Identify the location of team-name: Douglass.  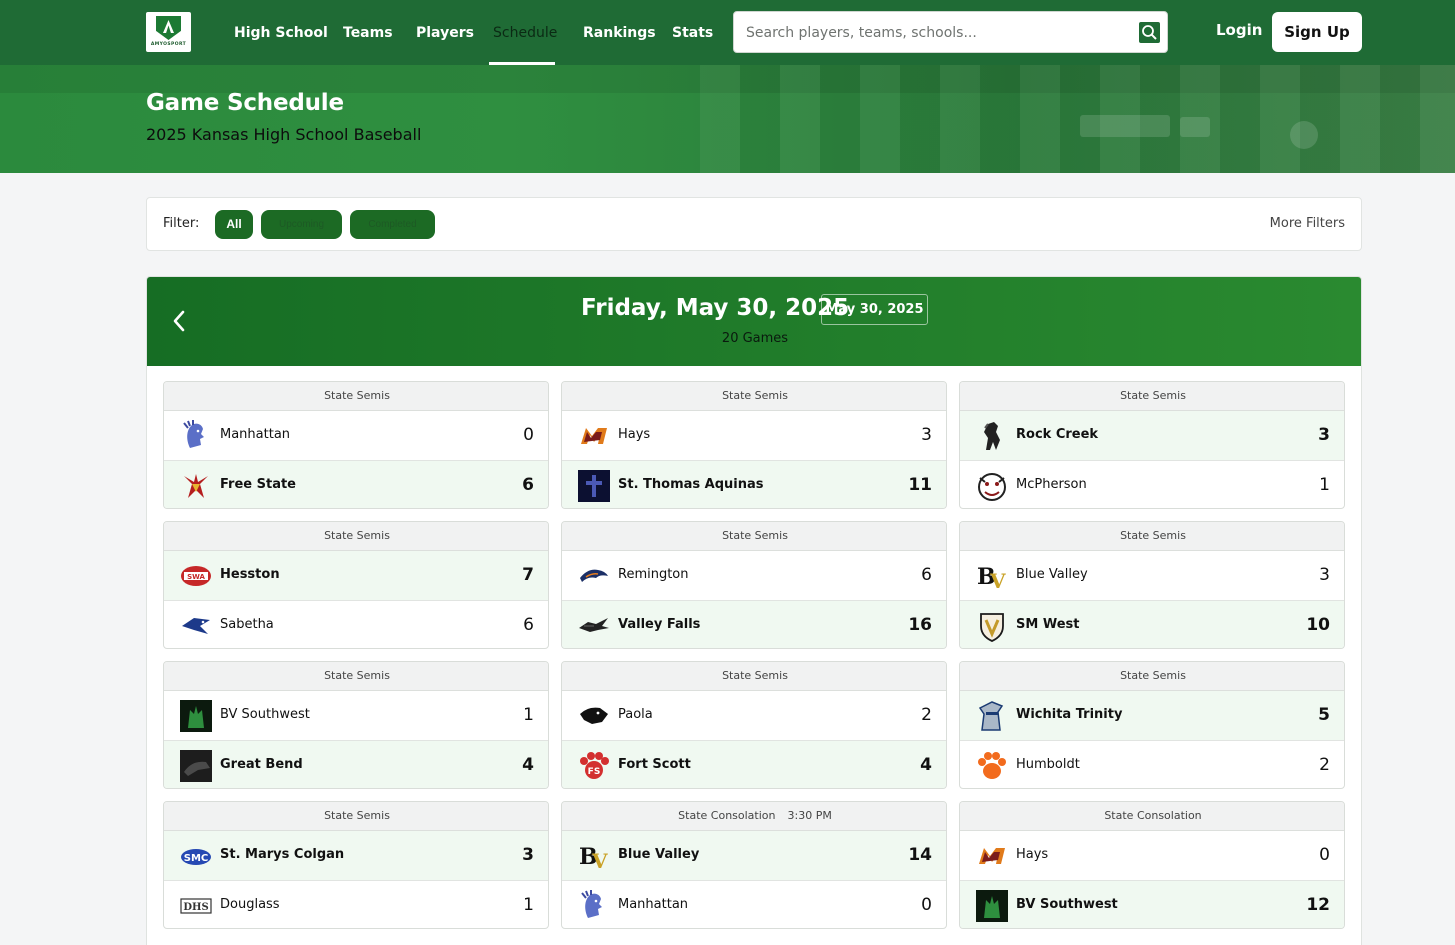
(250, 904).